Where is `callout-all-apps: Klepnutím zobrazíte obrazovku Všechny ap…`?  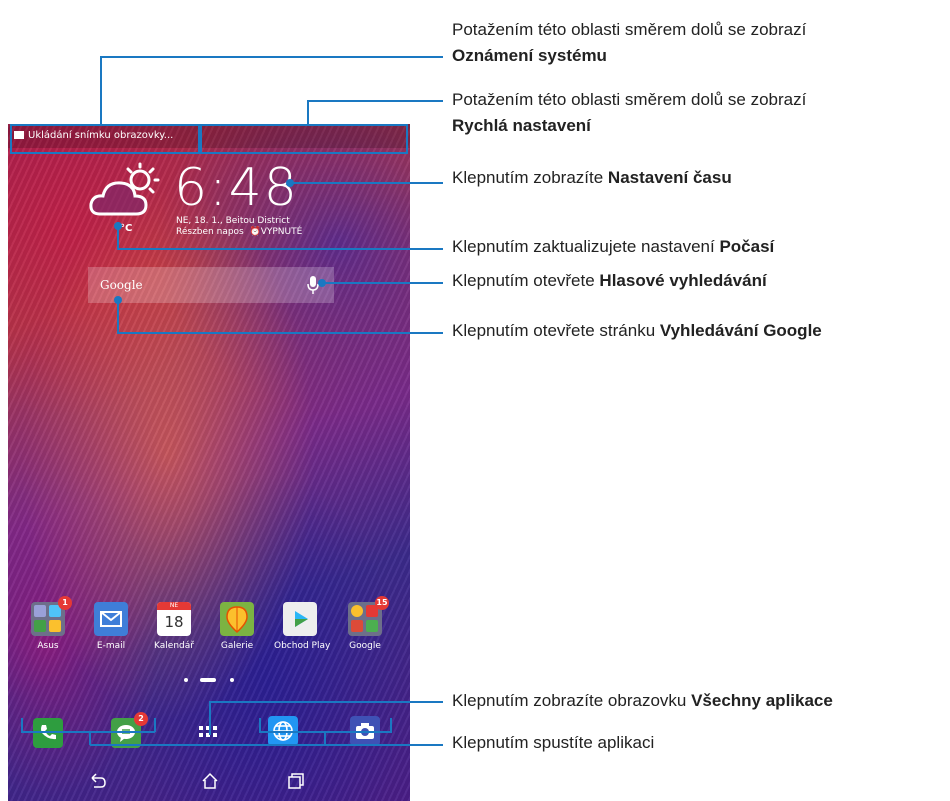
callout-all-apps: Klepnutím zobrazíte obrazovku Všechny ap… is located at coordinates (642, 701).